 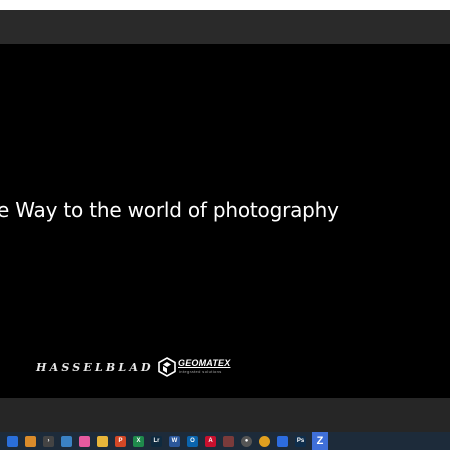 What do you see at coordinates (30, 441) in the screenshot?
I see `calendar-icon` at bounding box center [30, 441].